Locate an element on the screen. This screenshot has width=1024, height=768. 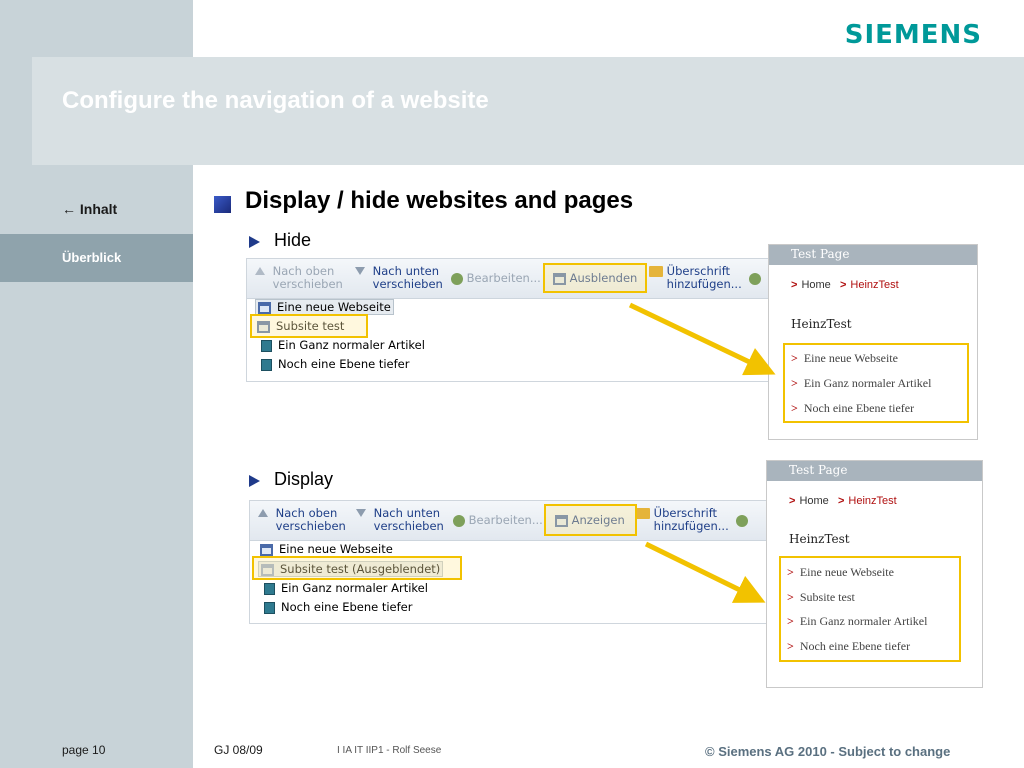
nav-item-ueberblick: Überblick is located at coordinates (96, 258).